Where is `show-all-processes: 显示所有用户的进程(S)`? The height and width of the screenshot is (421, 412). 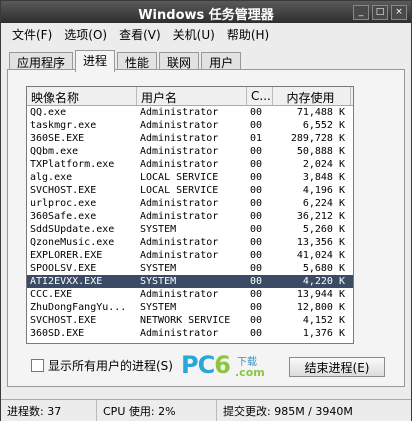
show-all-processes: 显示所有用户的进程(S) is located at coordinates (102, 365).